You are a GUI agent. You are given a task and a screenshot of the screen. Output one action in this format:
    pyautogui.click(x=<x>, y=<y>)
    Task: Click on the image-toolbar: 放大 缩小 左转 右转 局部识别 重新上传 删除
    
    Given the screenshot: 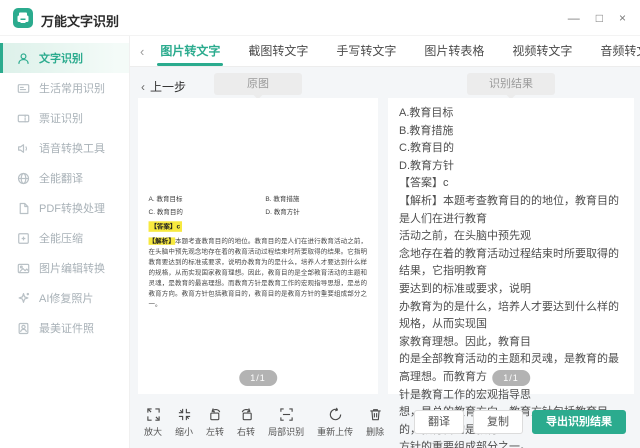 What is the action you would take?
    pyautogui.click(x=264, y=422)
    